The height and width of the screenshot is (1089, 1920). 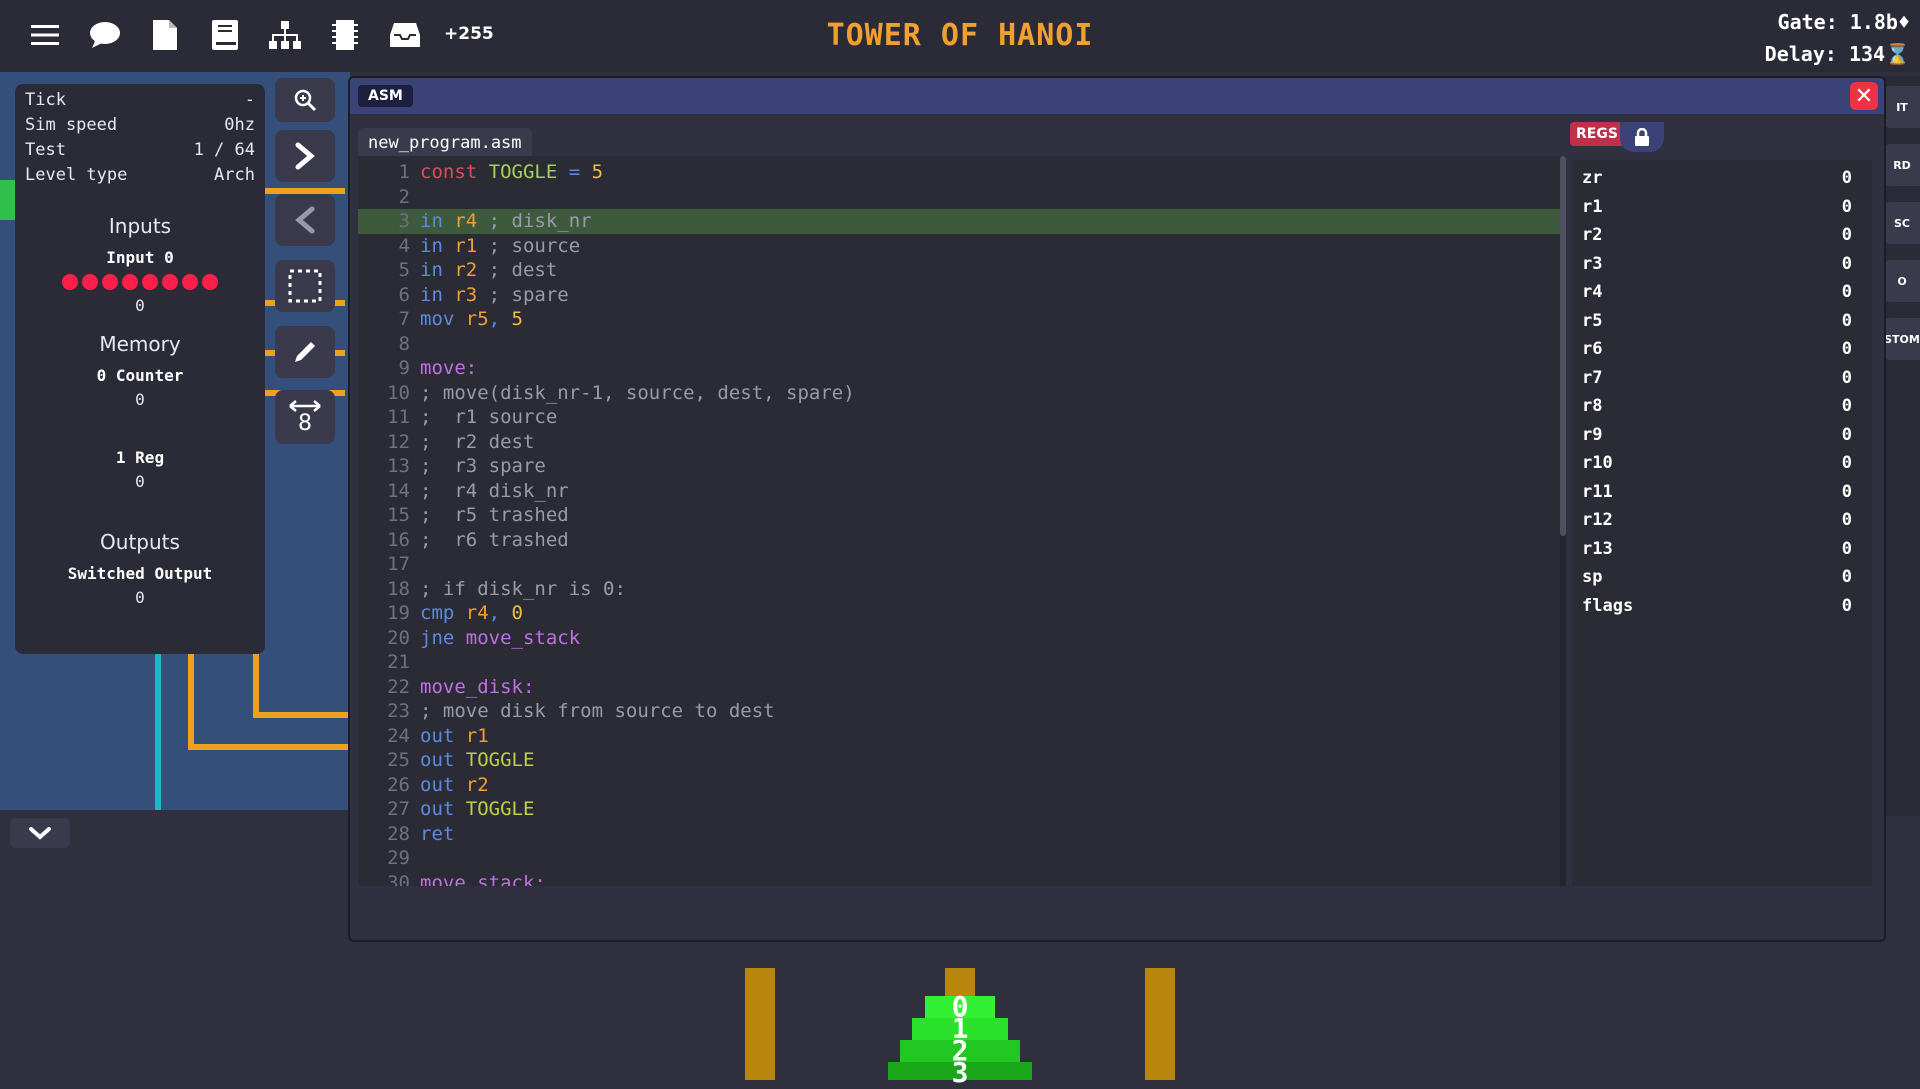 I want to click on switched-output-value: 0, so click(x=140, y=597).